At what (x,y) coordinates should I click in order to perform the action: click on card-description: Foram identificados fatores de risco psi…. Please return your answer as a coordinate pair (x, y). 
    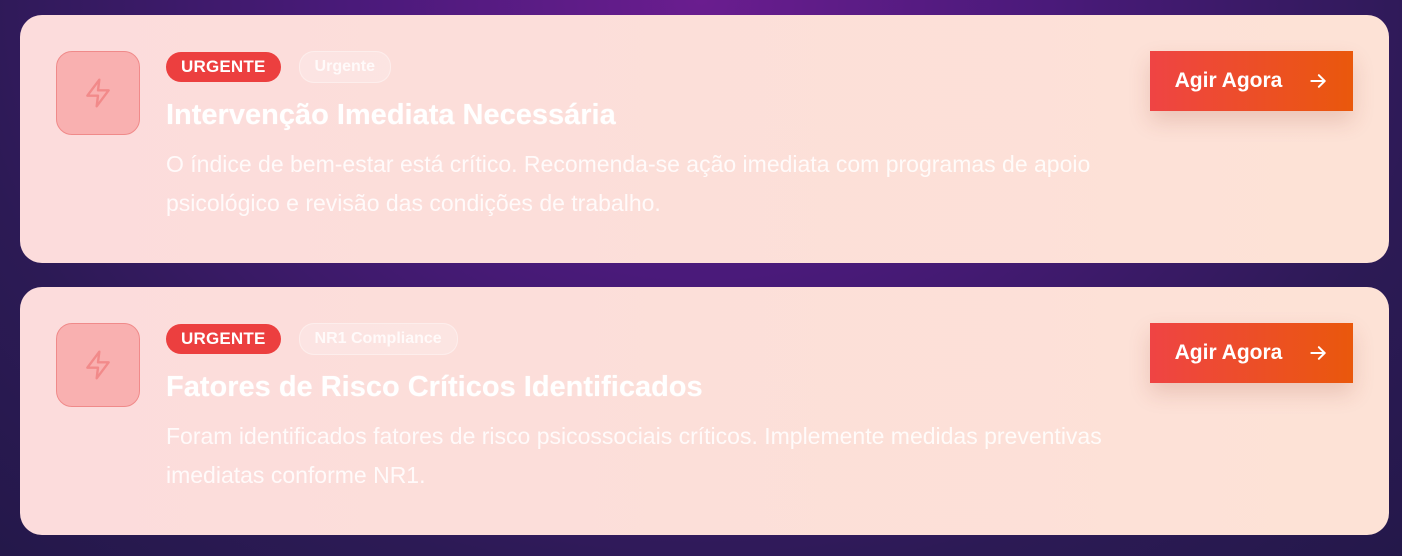
    Looking at the image, I should click on (634, 455).